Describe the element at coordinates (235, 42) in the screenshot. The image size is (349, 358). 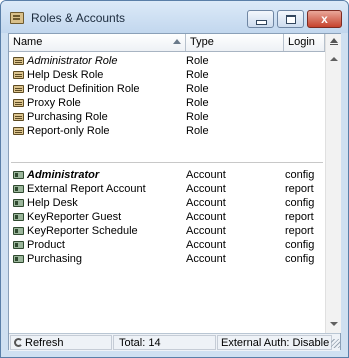
I see `column-header-type: Type` at that location.